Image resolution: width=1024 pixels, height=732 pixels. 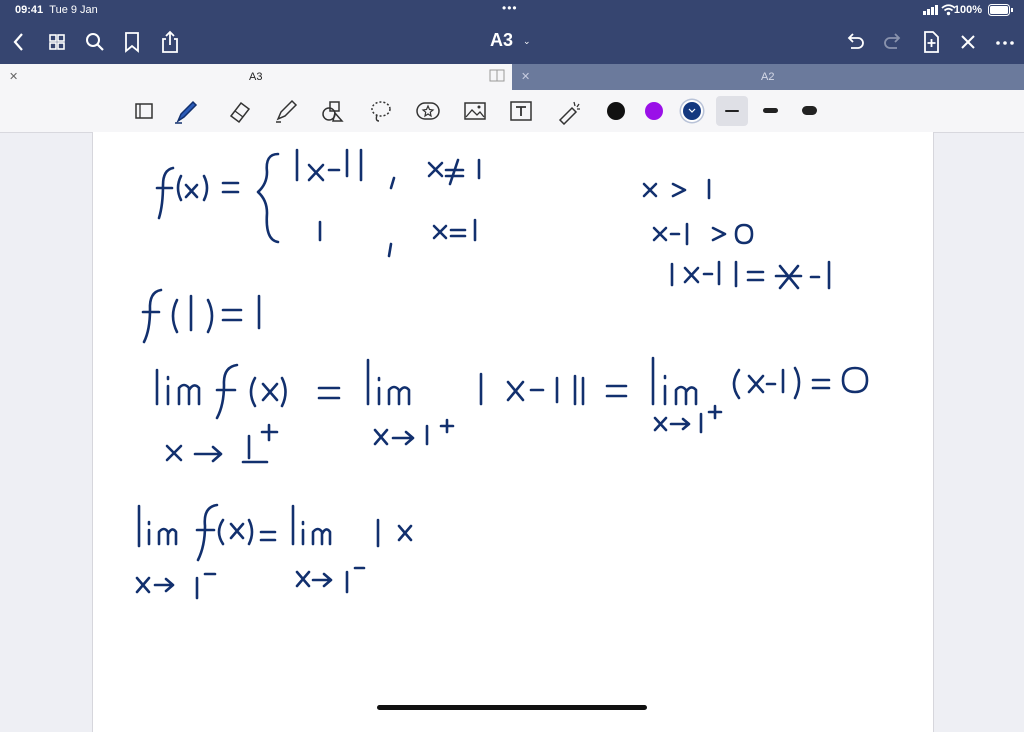 I want to click on lasso-tool-icon, so click(x=381, y=111).